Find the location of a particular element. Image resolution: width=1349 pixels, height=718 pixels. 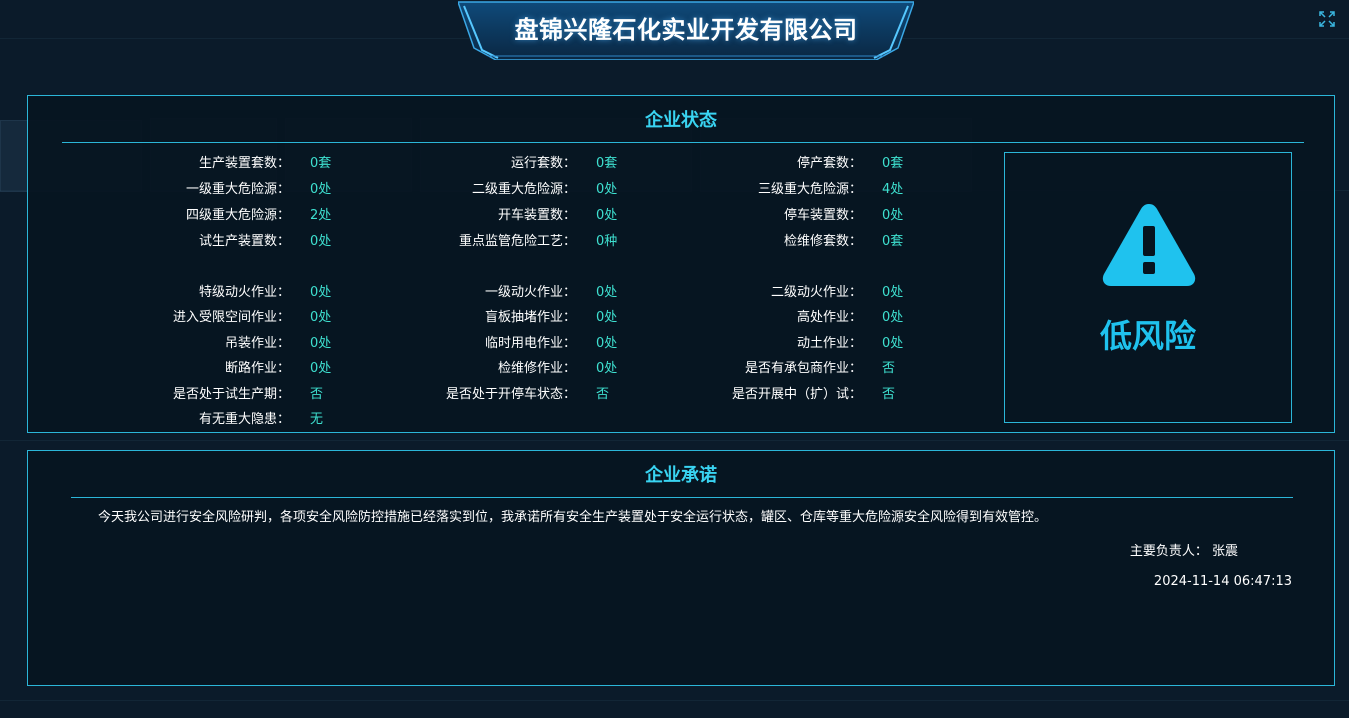

status-row: 进入受限空间作业： 0处 盲板抽堵作业： 0处 高处作业： 0处 is located at coordinates (508, 316).